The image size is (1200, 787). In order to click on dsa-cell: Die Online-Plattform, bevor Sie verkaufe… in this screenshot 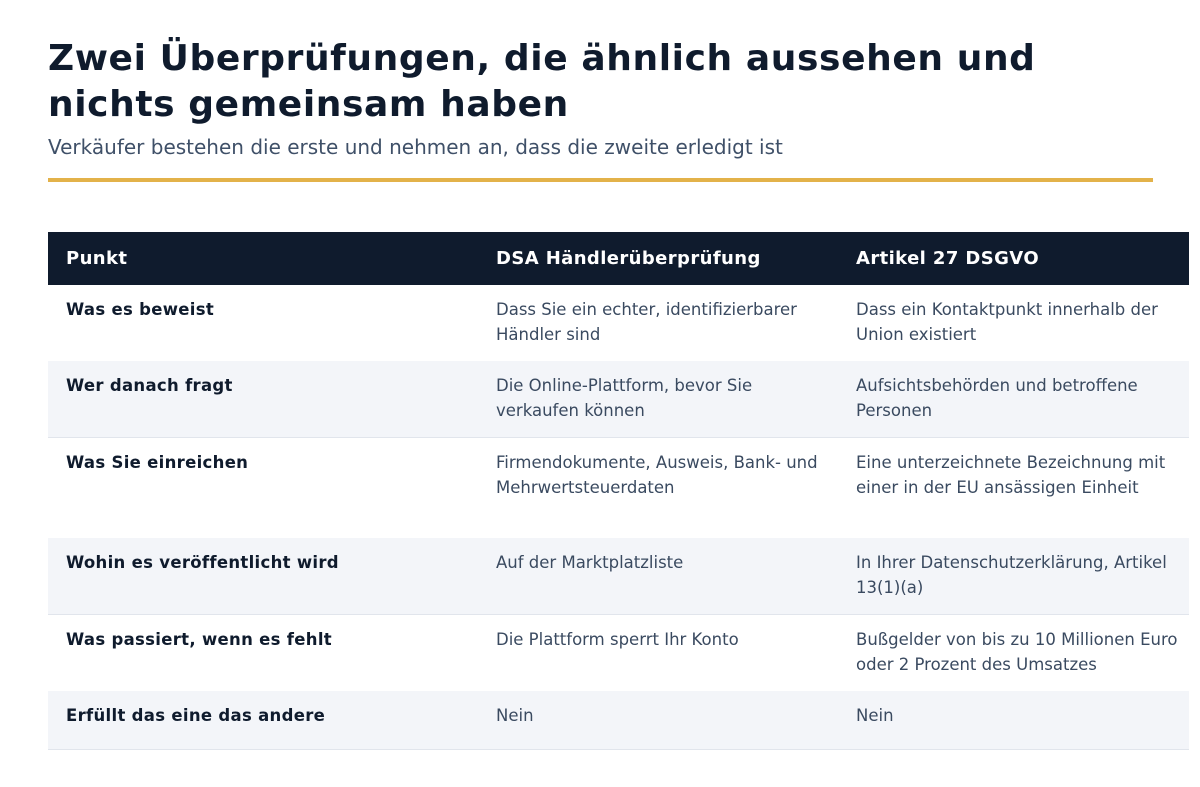, I will do `click(624, 398)`.